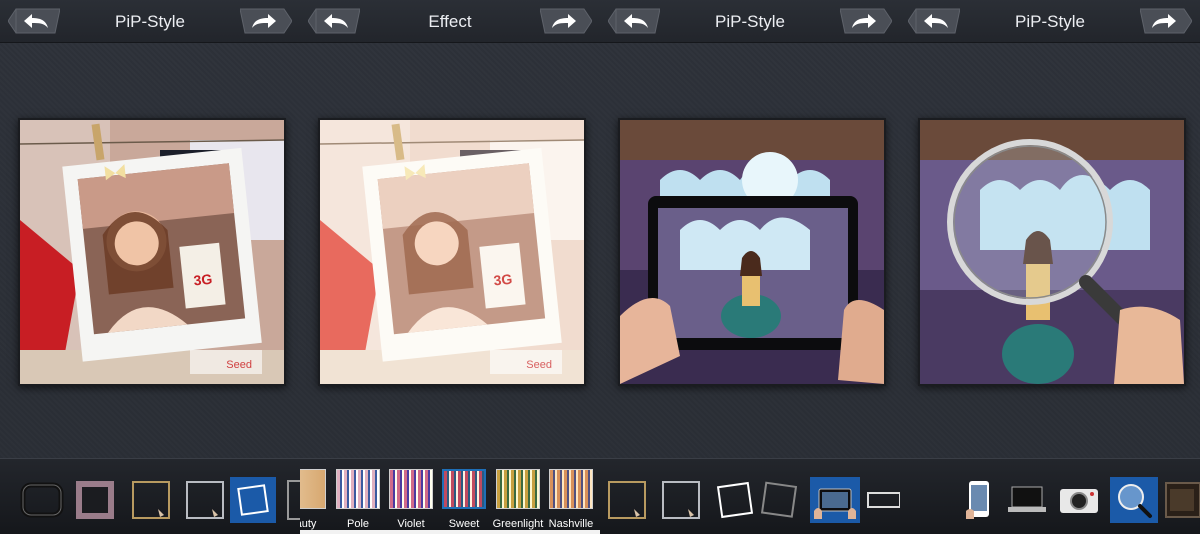 This screenshot has width=1200, height=534. What do you see at coordinates (1134, 500) in the screenshot?
I see `frame-option-magnifier-selected` at bounding box center [1134, 500].